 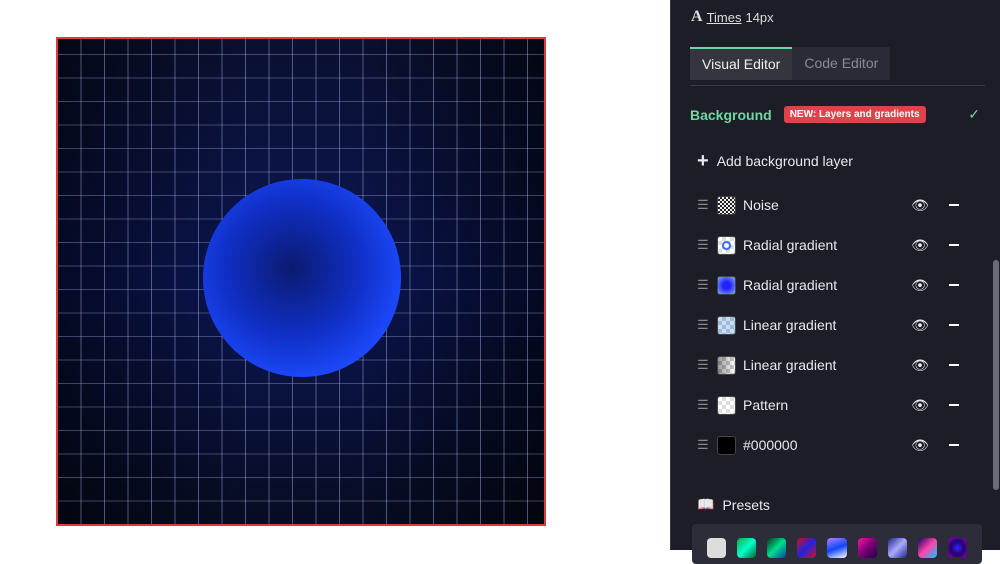 What do you see at coordinates (770, 445) in the screenshot?
I see `layer-name: #000000` at bounding box center [770, 445].